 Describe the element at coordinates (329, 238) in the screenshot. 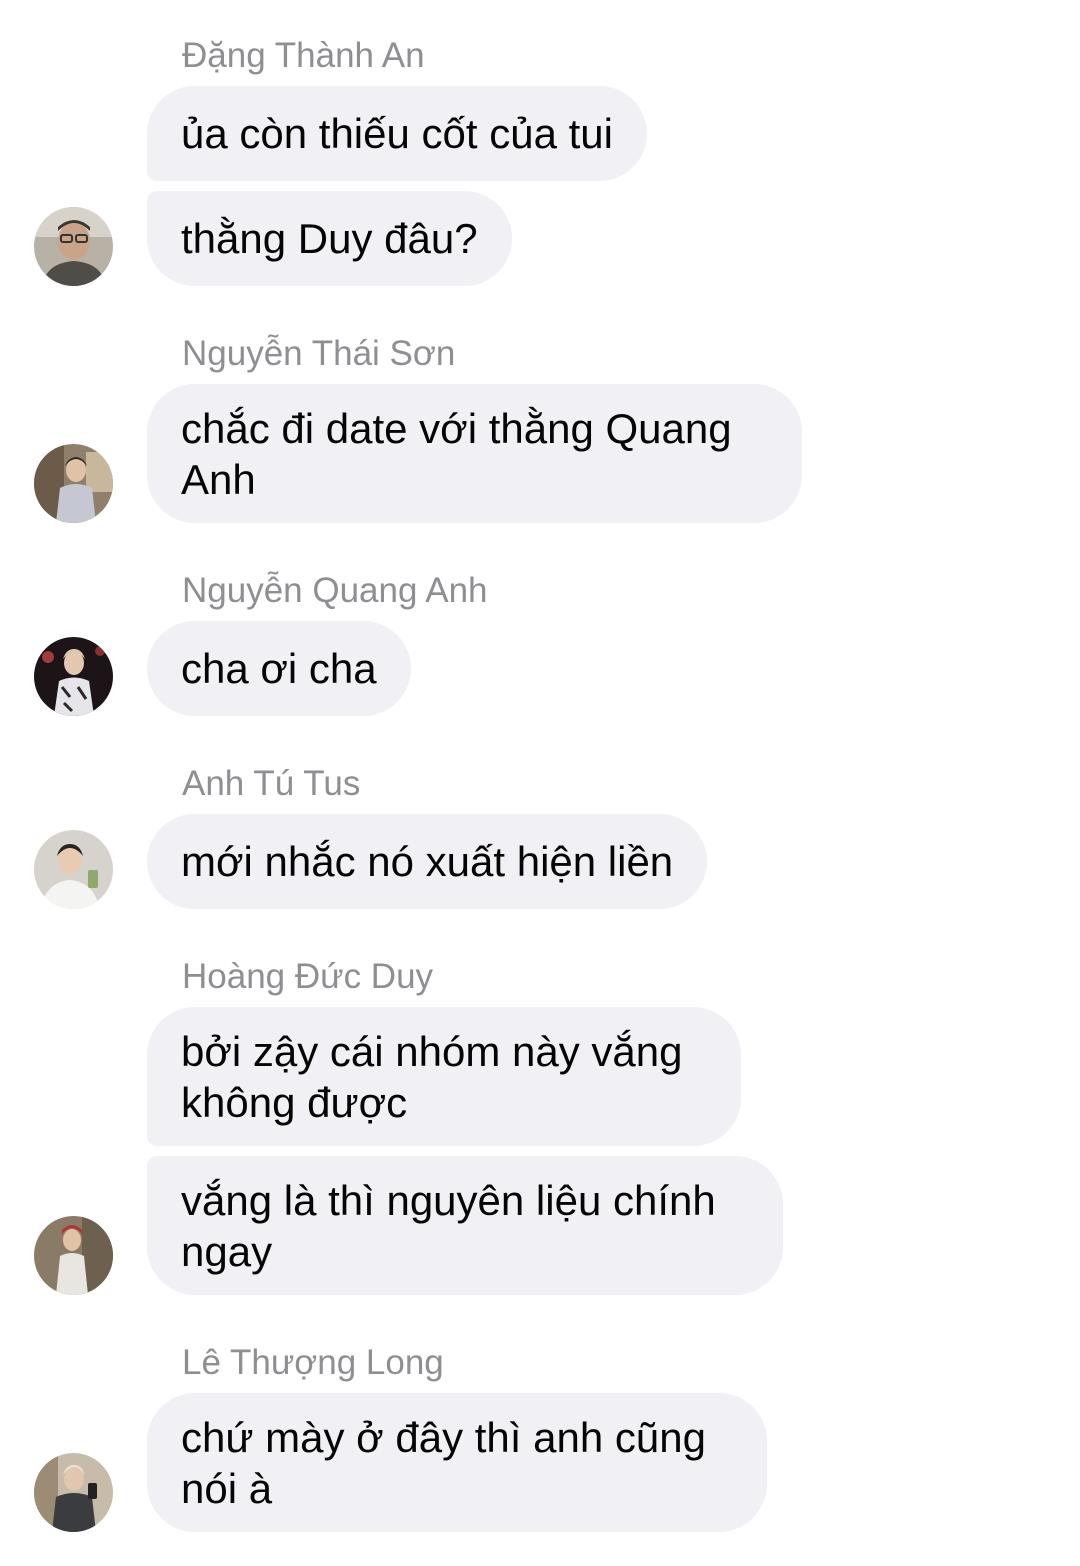

I see `message-bubble: thằng Duy đâu?` at that location.